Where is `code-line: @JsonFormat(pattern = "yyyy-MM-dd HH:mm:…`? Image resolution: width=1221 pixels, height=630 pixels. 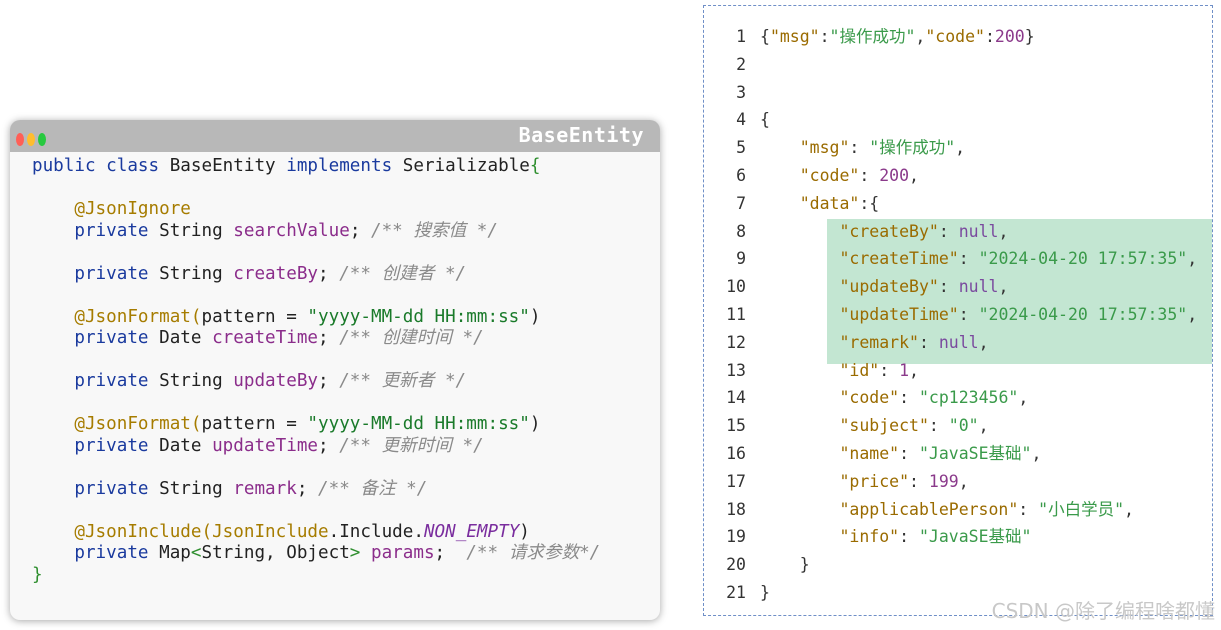
code-line: @JsonFormat(pattern = "yyyy-MM-dd HH:mm:… is located at coordinates (341, 318).